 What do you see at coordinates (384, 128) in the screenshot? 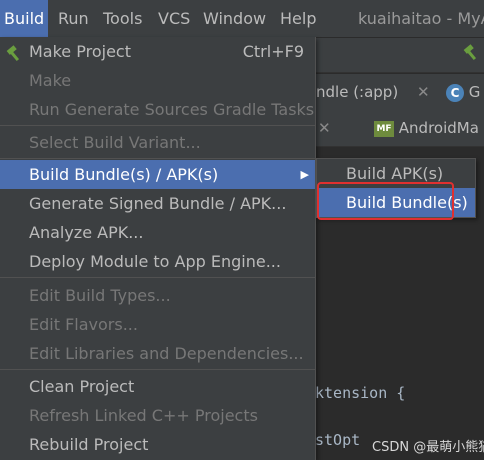
I see `manifest-icon: MF` at bounding box center [384, 128].